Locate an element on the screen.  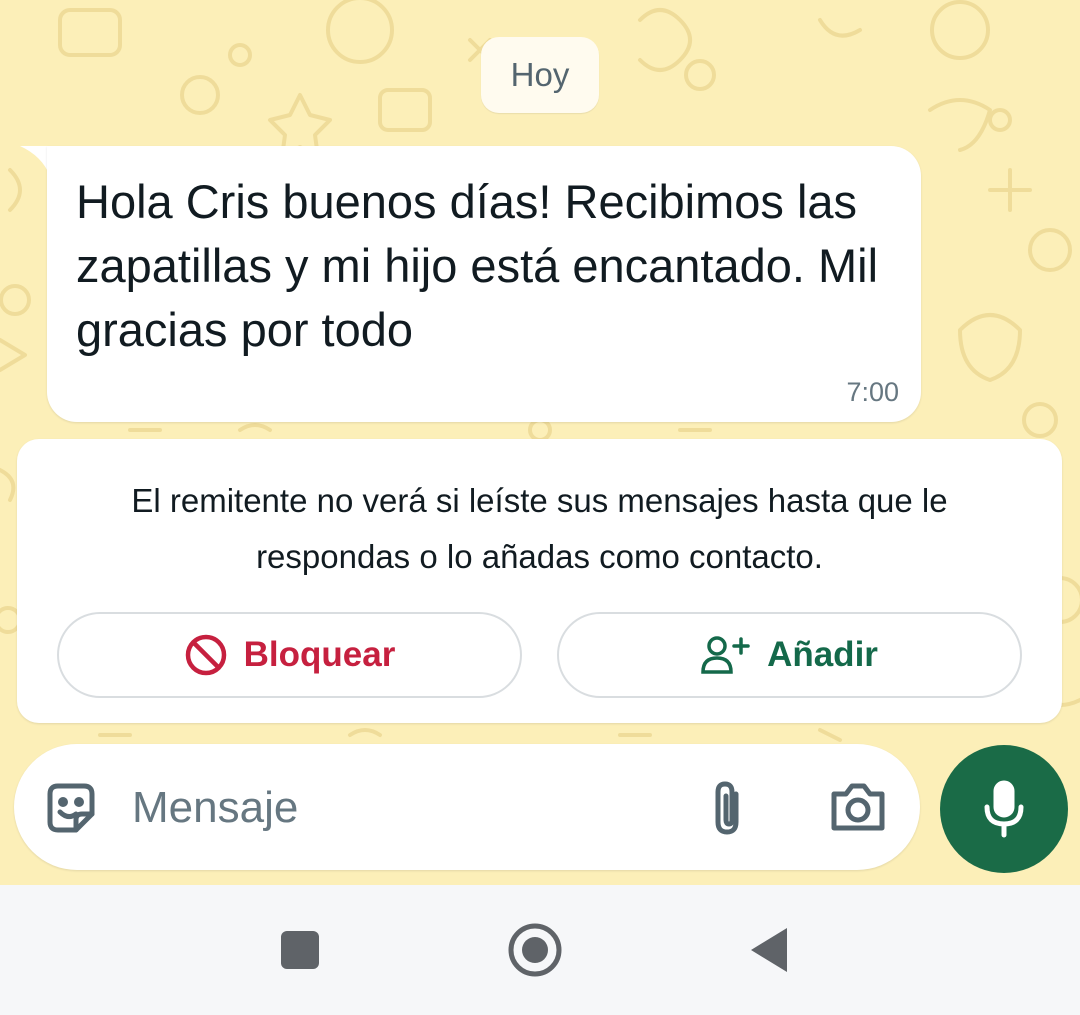
message-time: 7:00 is located at coordinates (872, 392).